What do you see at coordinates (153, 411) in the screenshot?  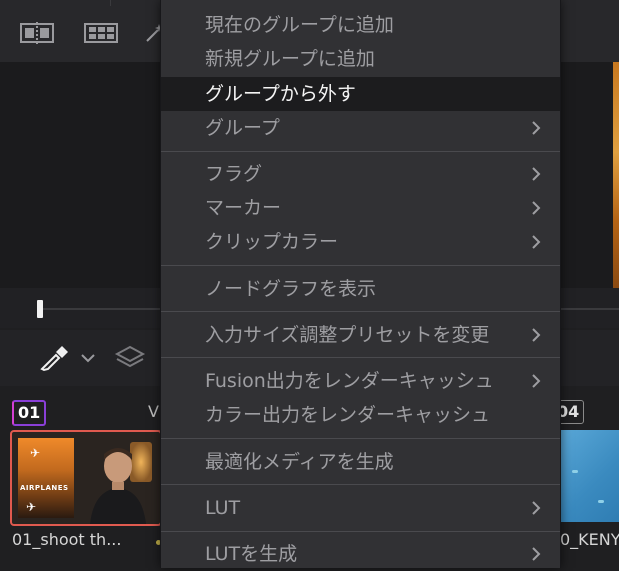 I see `clip-header-label: V` at bounding box center [153, 411].